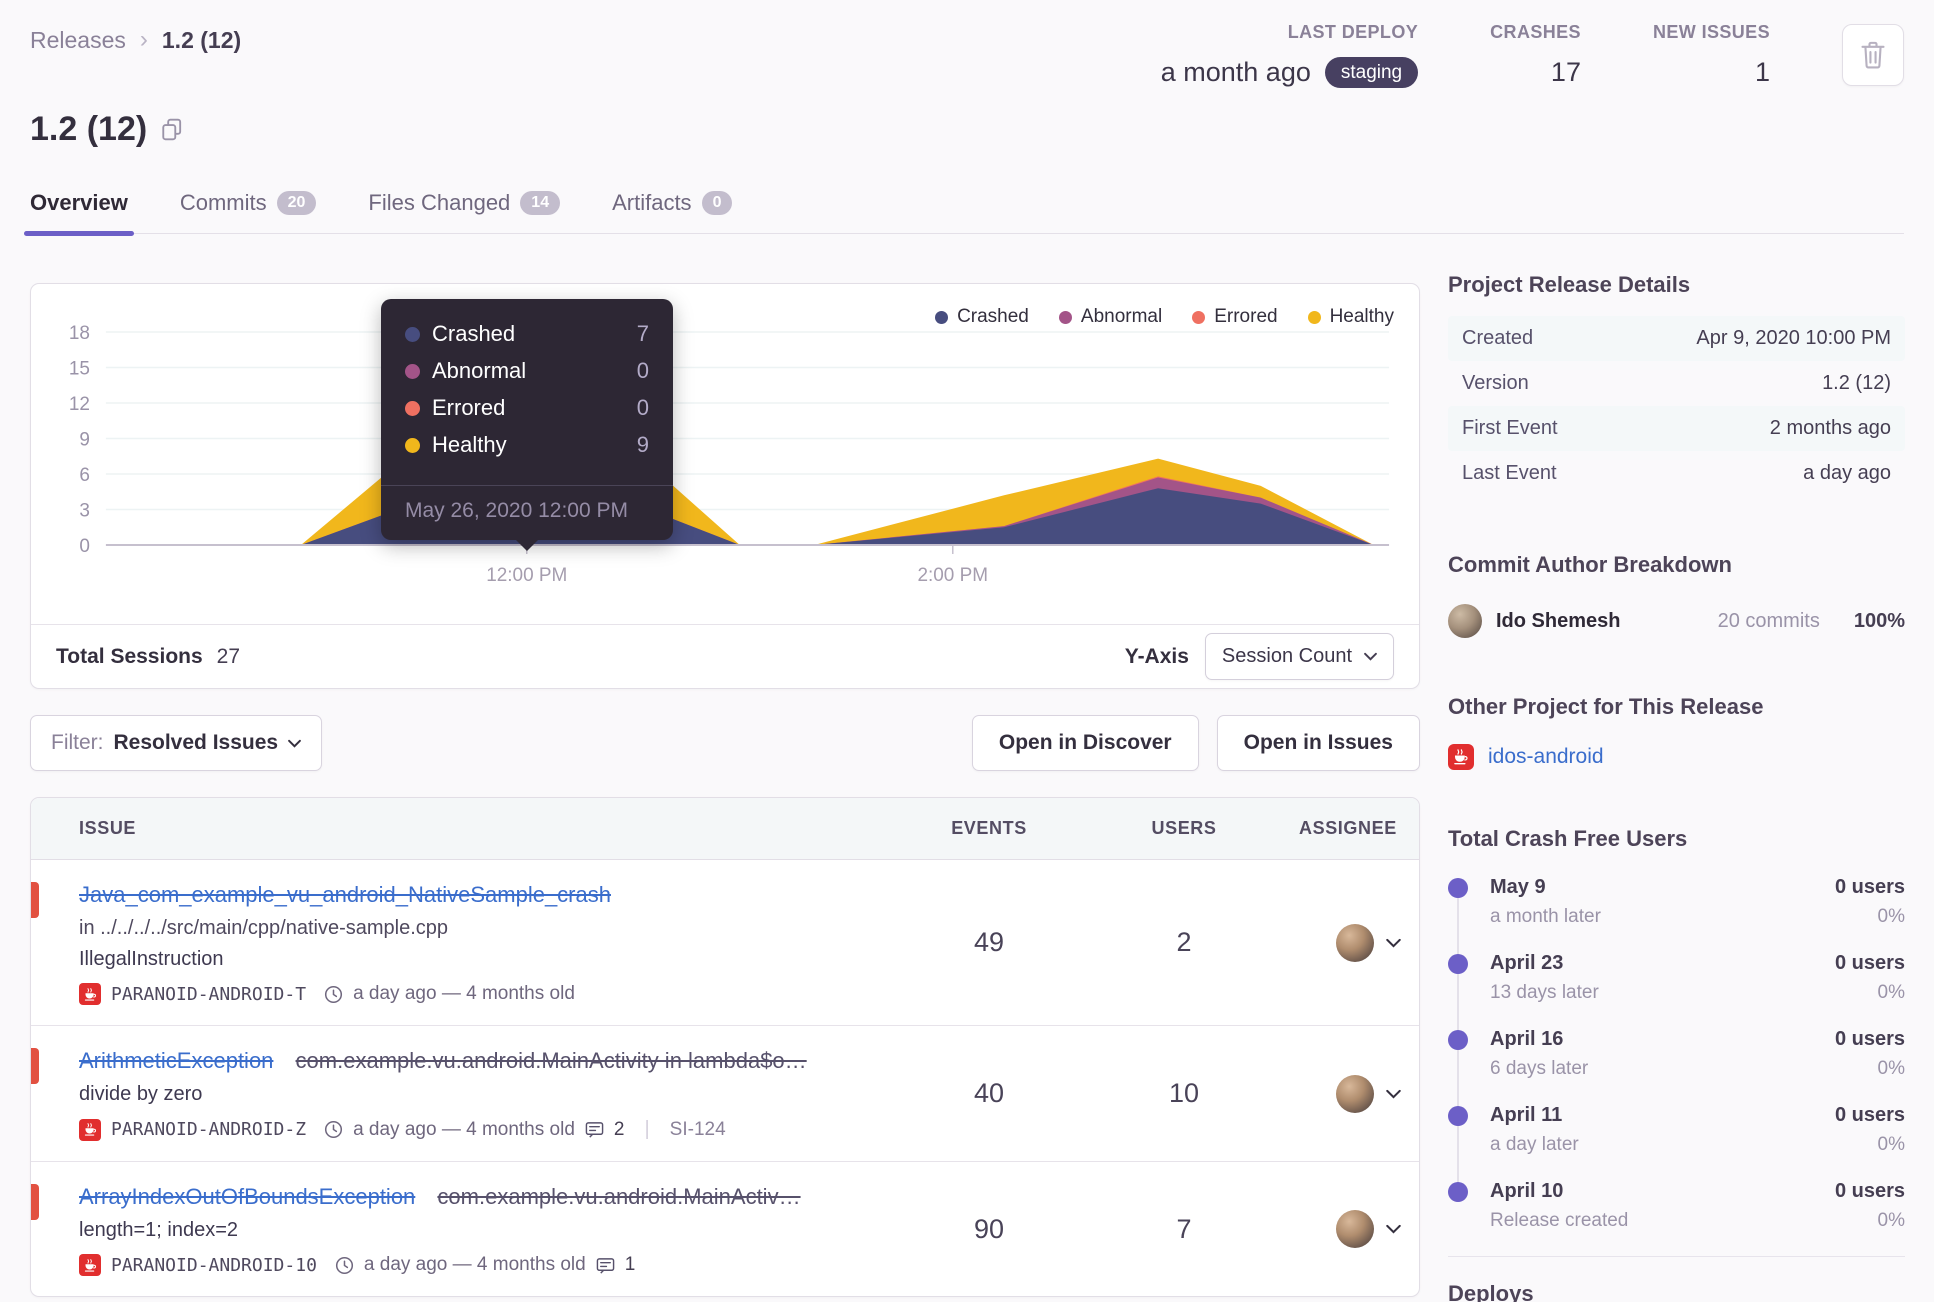 The width and height of the screenshot is (1934, 1302). Describe the element at coordinates (1085, 743) in the screenshot. I see `open-in-discover-button: Open in Discover` at that location.